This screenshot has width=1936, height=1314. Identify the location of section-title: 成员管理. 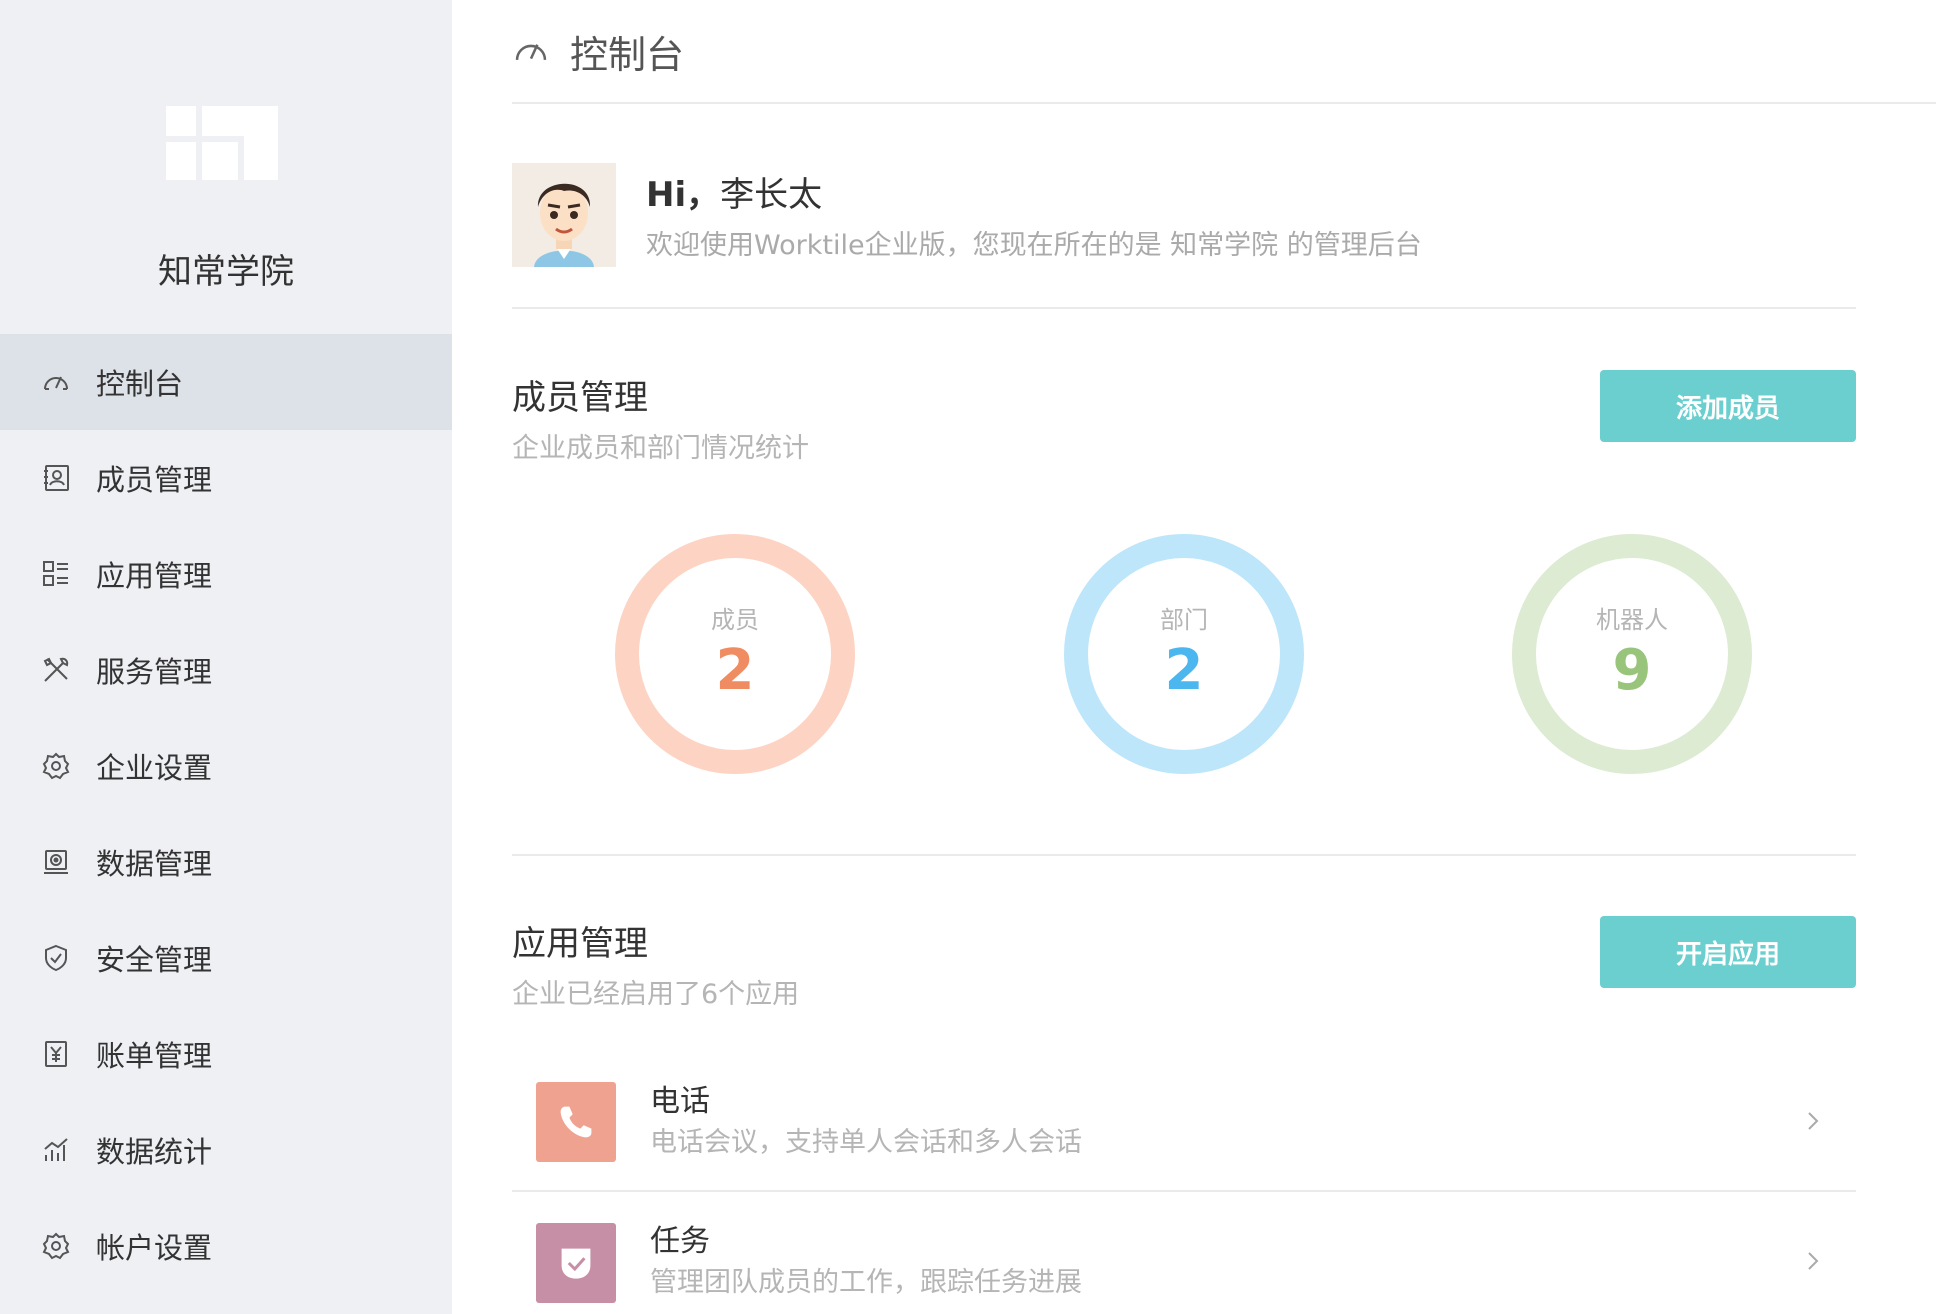
(580, 398).